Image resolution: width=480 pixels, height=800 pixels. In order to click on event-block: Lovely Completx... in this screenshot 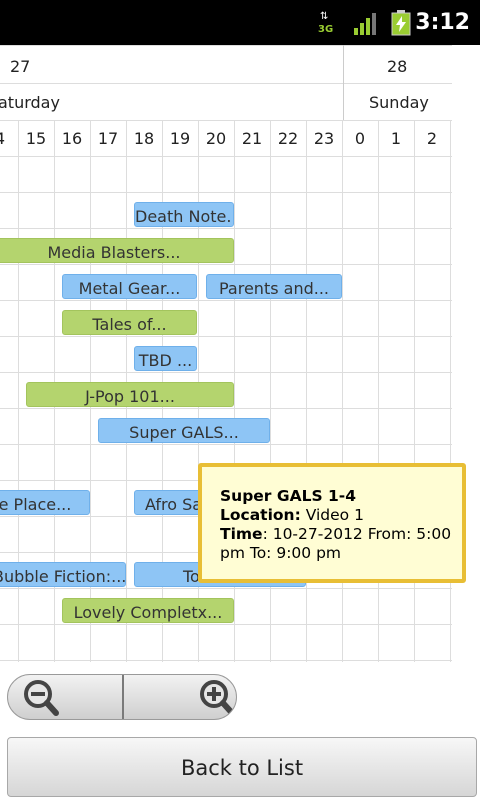, I will do `click(148, 610)`.